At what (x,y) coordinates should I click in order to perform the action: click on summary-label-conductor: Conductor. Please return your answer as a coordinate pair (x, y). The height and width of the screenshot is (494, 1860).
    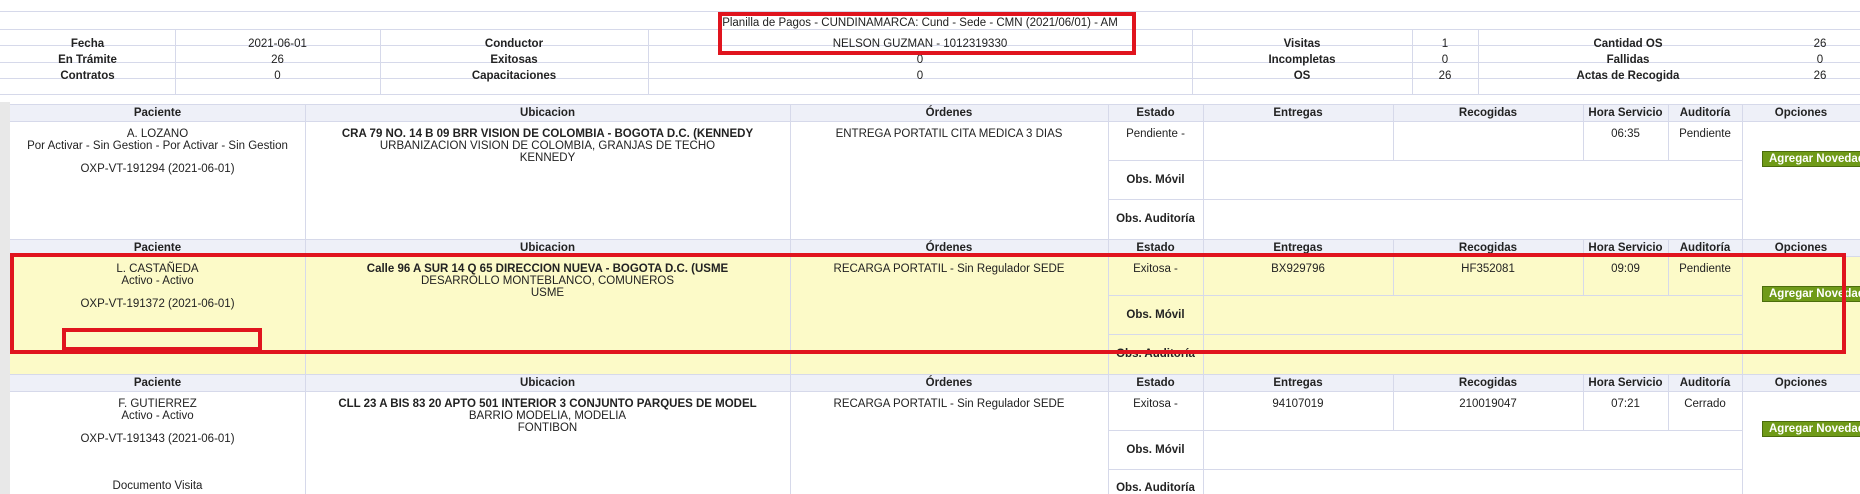
    Looking at the image, I should click on (514, 44).